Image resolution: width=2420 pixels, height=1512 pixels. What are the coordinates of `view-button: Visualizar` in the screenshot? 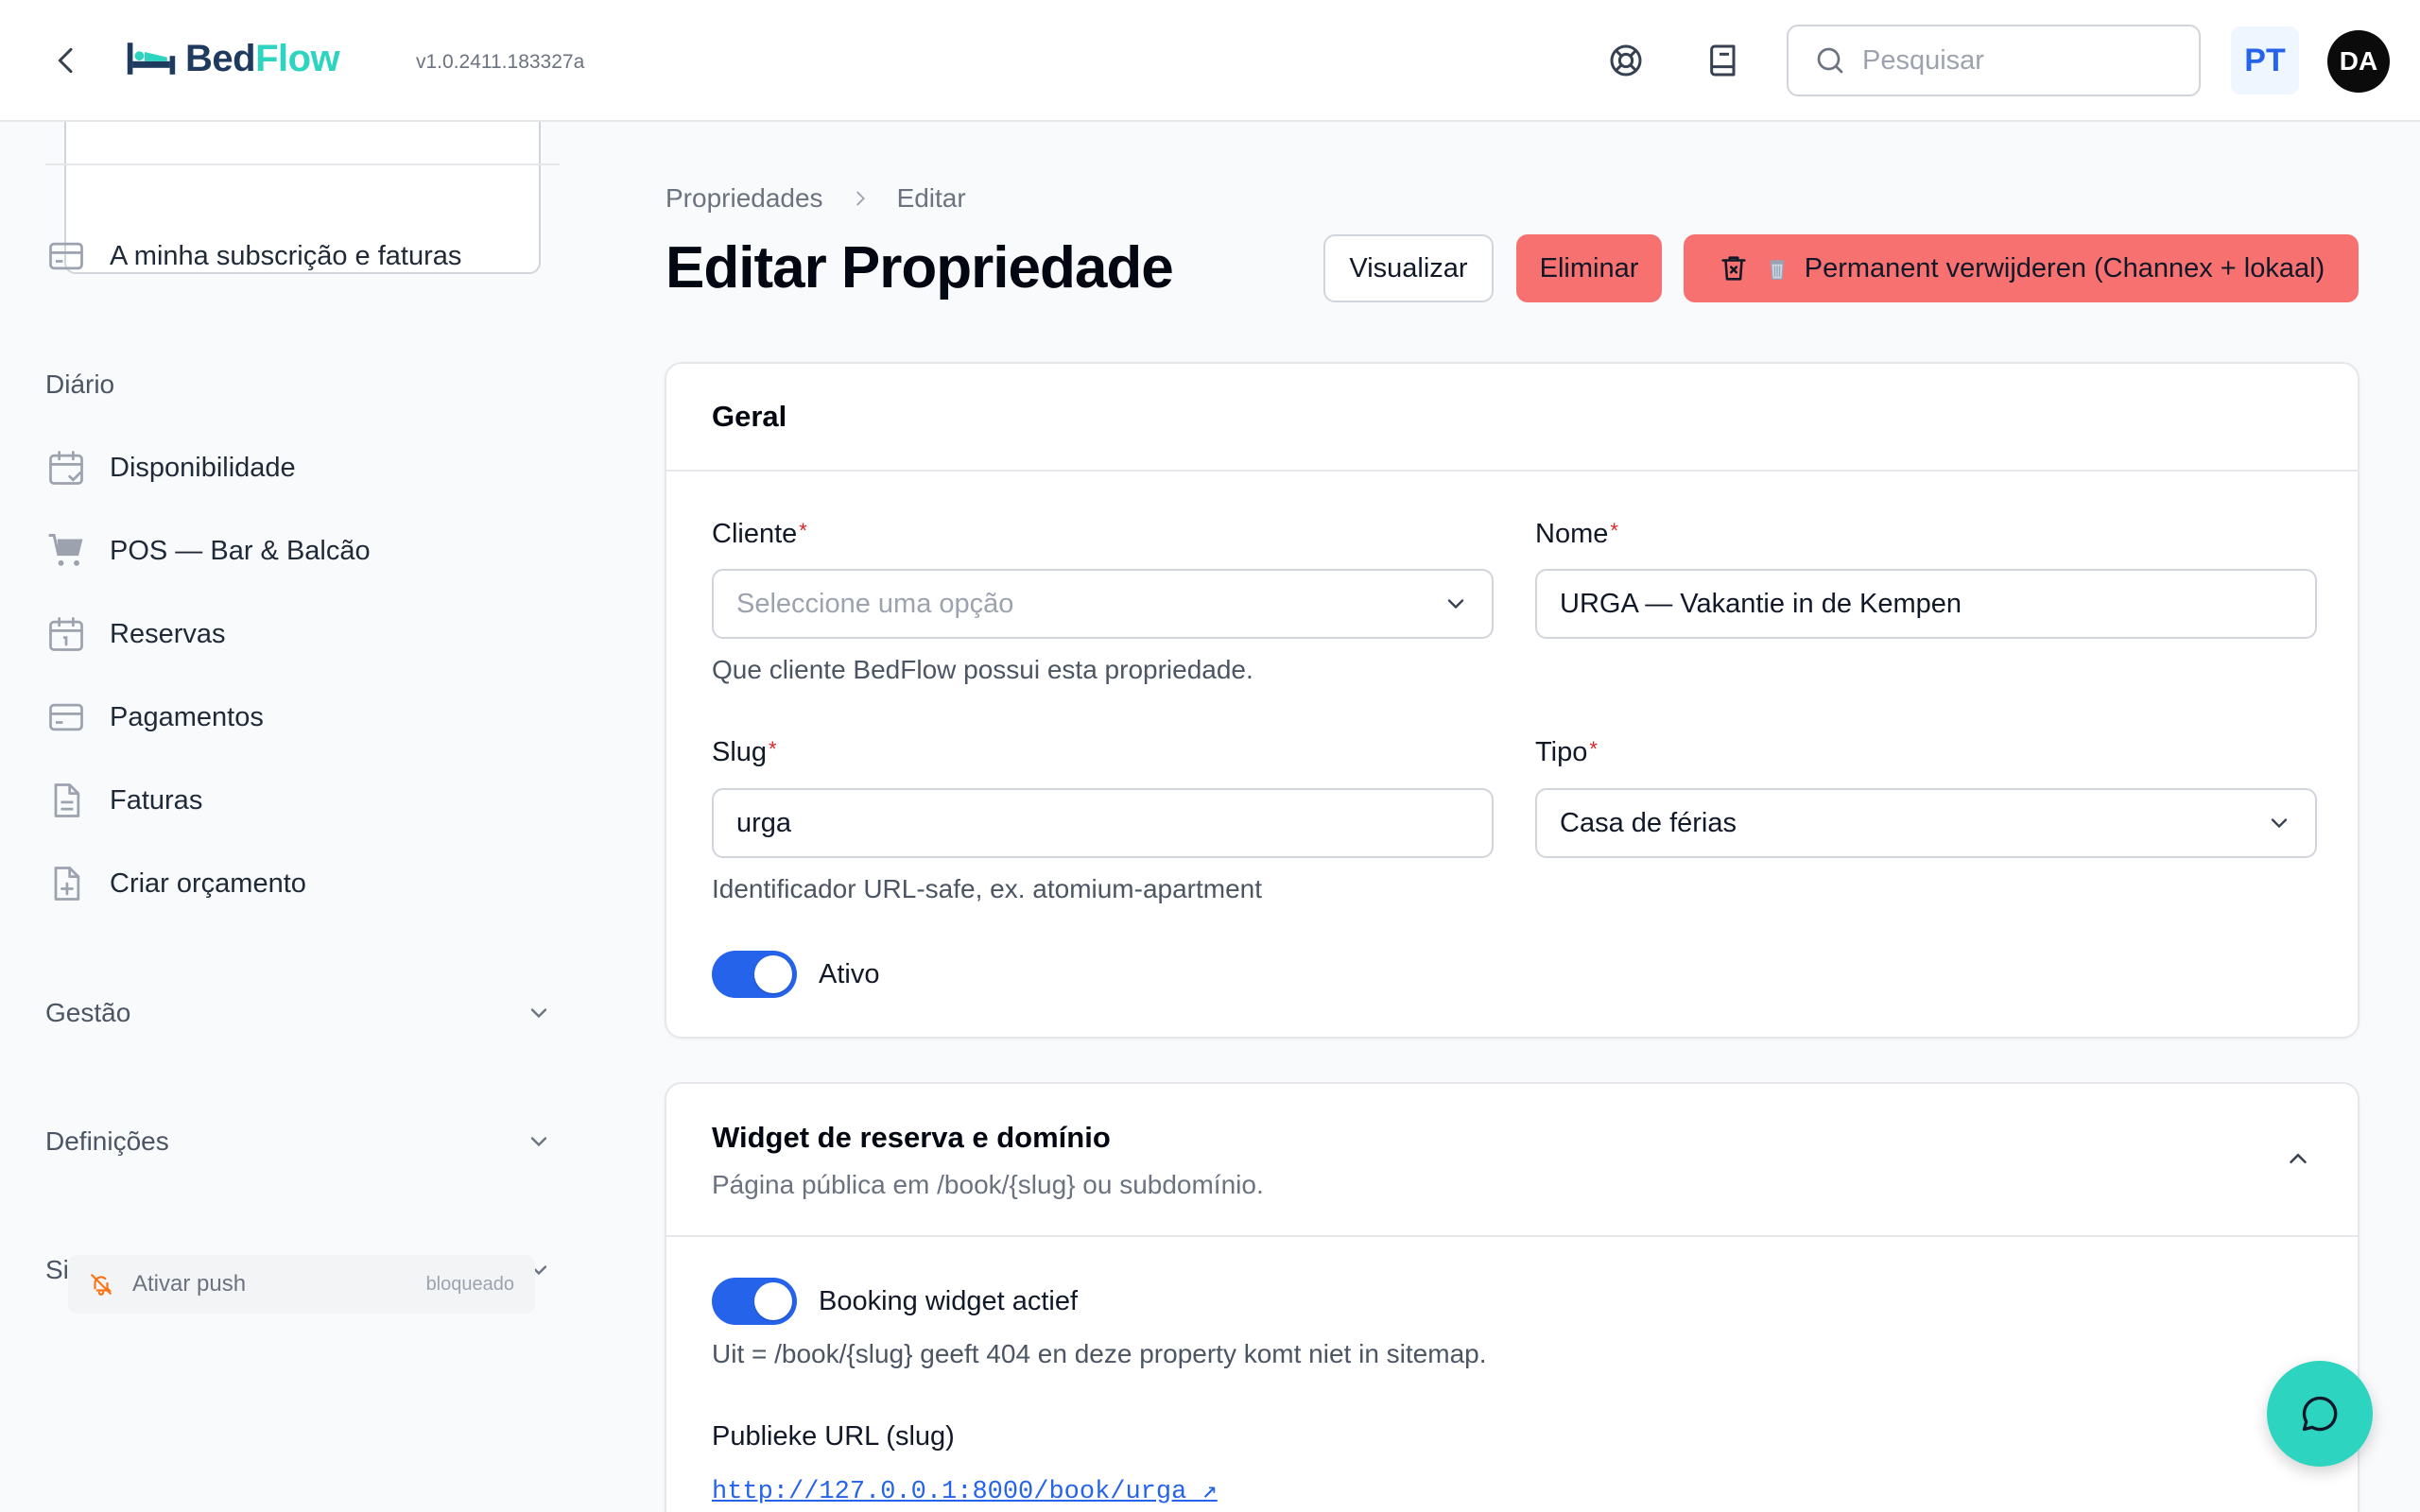 It's located at (1409, 268).